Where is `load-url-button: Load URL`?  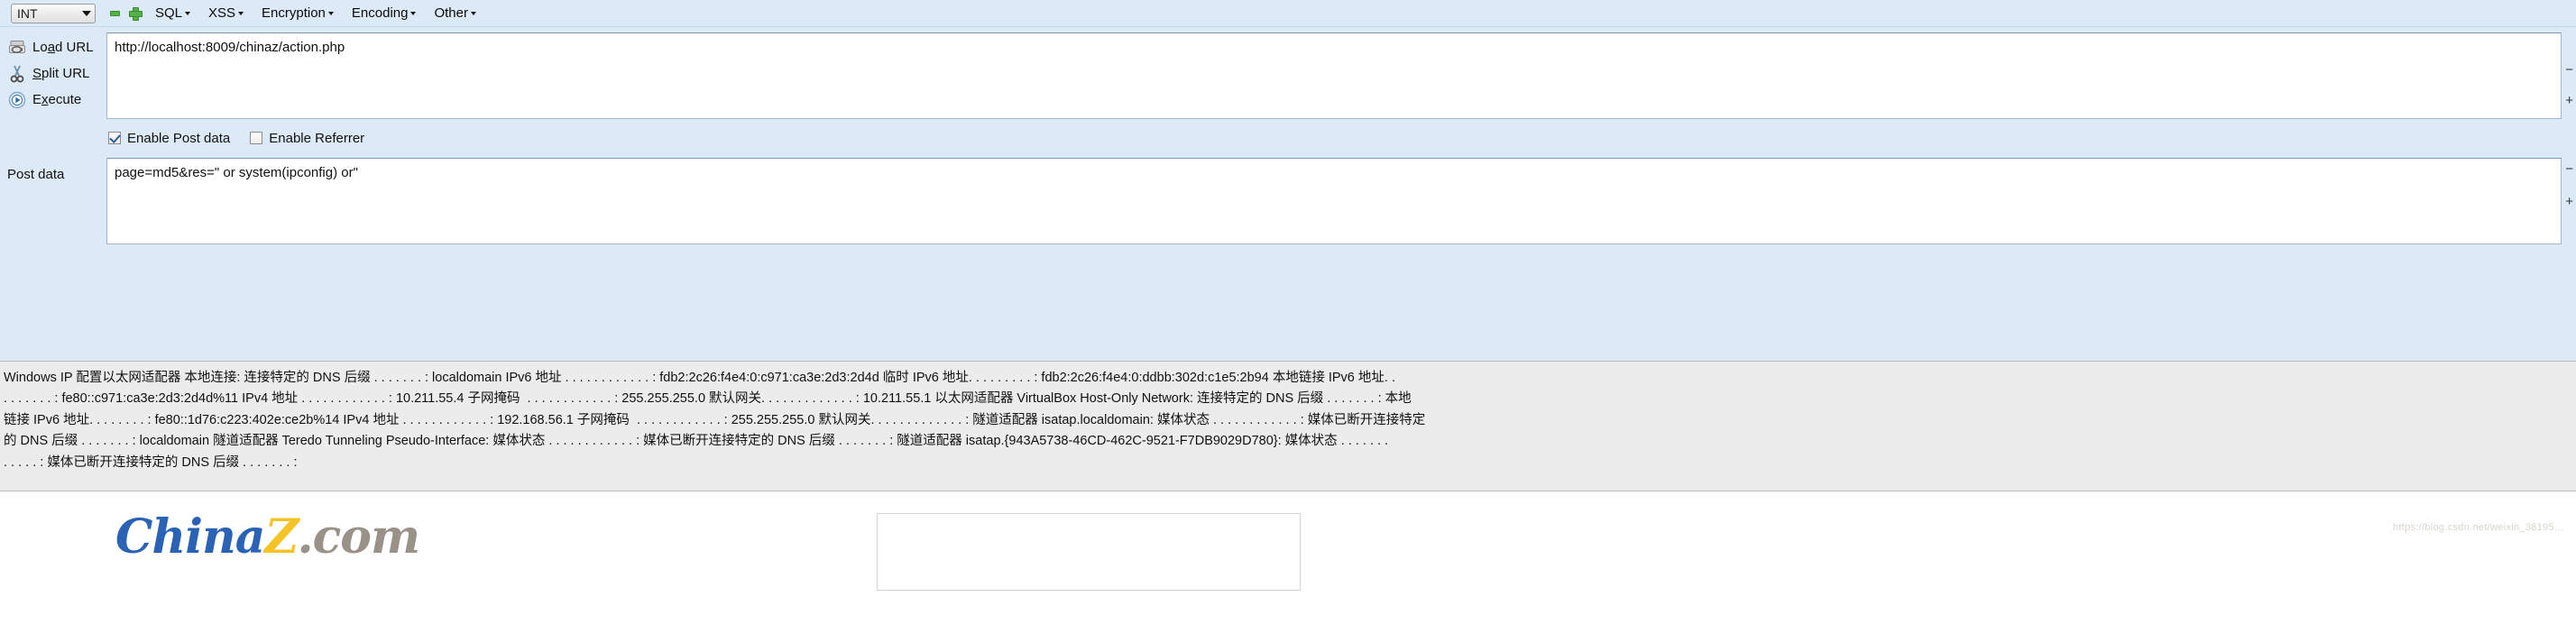
load-url-button: Load URL is located at coordinates (53, 47).